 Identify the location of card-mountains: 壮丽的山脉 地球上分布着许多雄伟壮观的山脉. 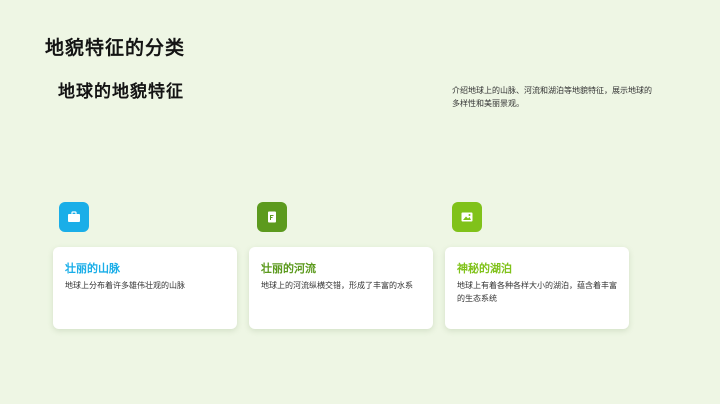
(145, 288).